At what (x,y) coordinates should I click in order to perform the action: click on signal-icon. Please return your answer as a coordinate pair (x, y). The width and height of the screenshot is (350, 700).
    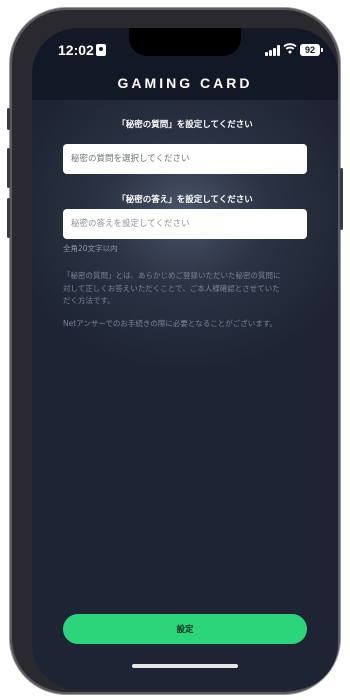
    Looking at the image, I should click on (273, 50).